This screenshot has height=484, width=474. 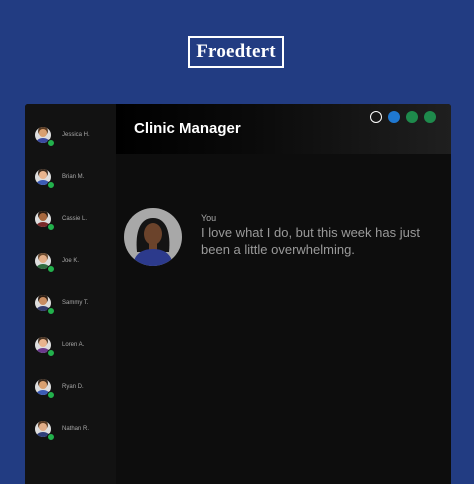 I want to click on contact-name: Brian M., so click(x=73, y=177).